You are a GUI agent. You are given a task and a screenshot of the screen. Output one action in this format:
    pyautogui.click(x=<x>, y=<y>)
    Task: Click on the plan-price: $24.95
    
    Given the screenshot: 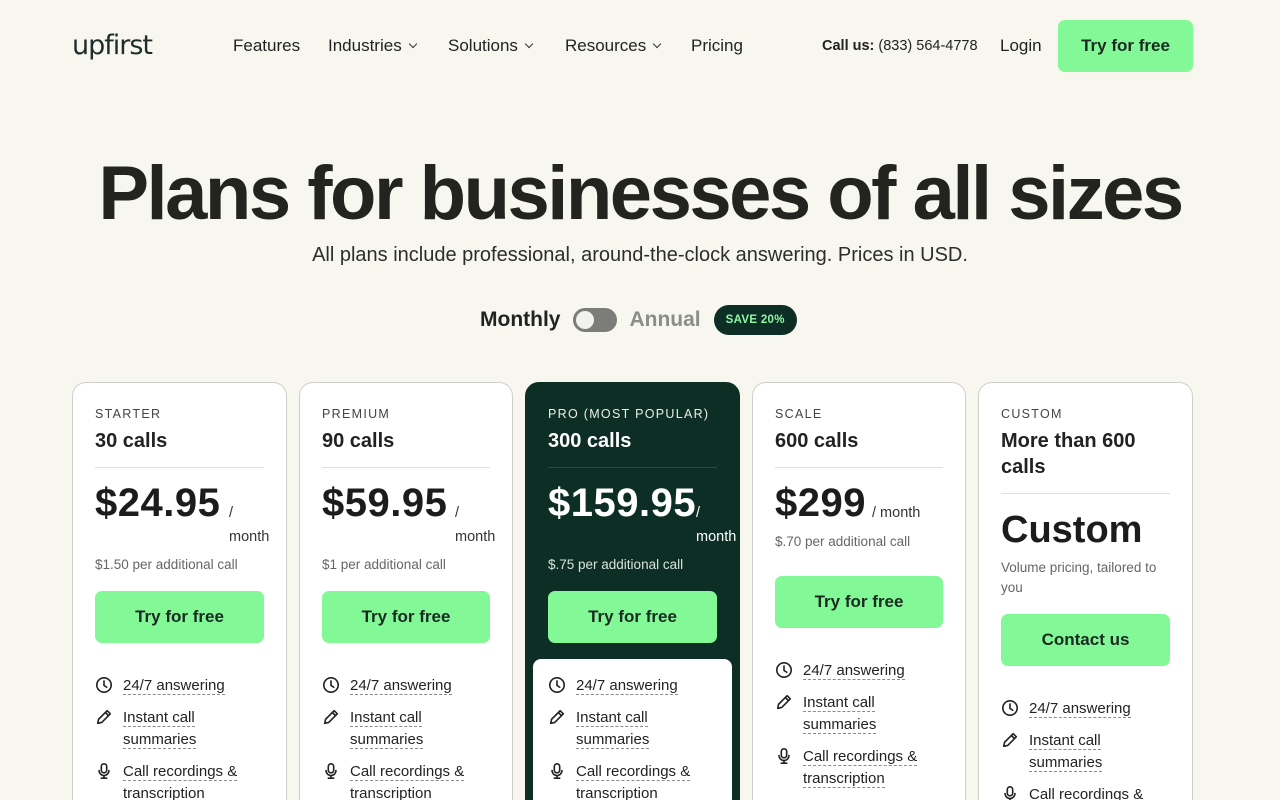 What is the action you would take?
    pyautogui.click(x=158, y=503)
    